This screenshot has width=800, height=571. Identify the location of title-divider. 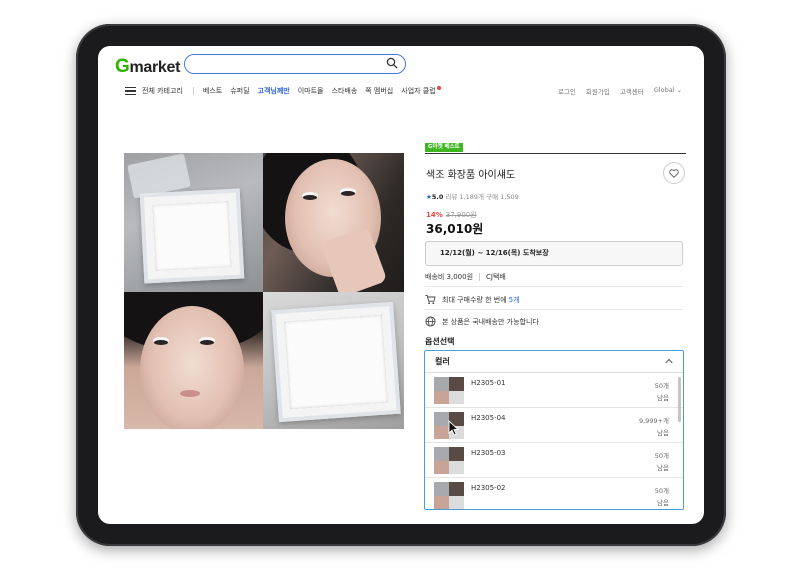
(555, 153).